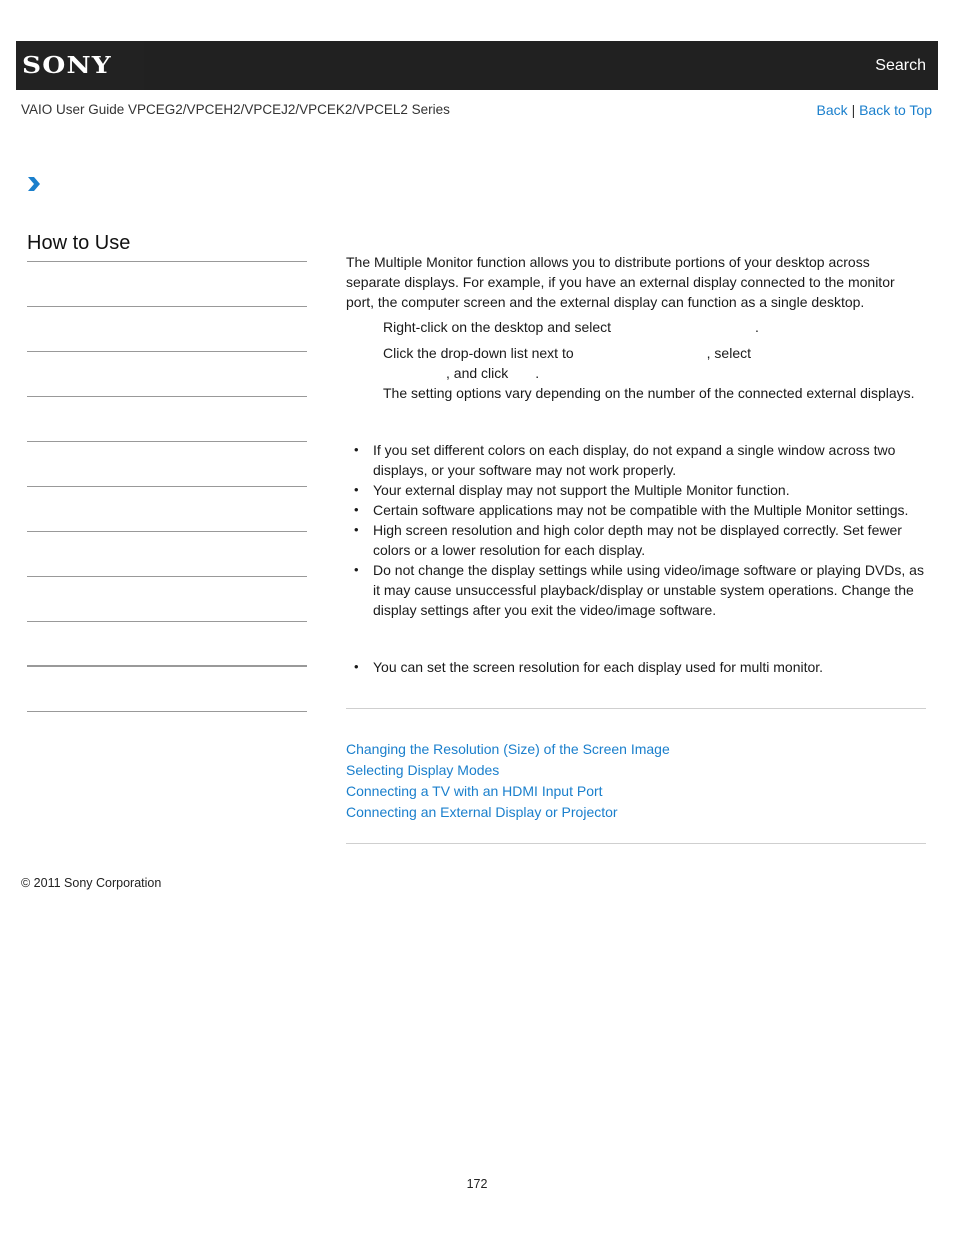  What do you see at coordinates (478, 353) in the screenshot?
I see `step-2-text: Click the drop-down list next to` at bounding box center [478, 353].